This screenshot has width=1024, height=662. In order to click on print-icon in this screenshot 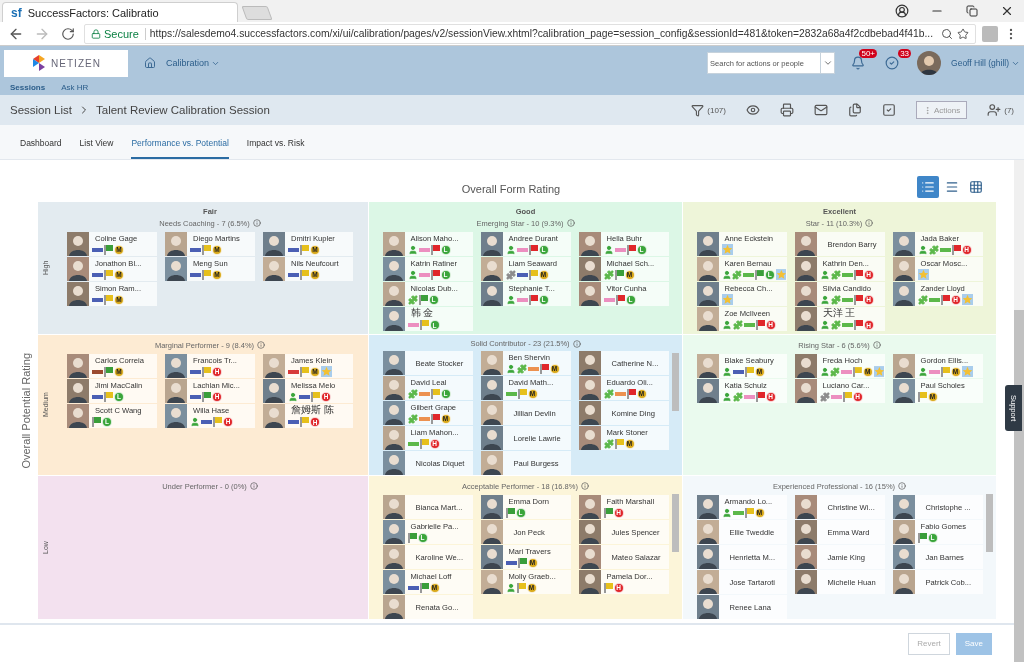, I will do `click(787, 110)`.